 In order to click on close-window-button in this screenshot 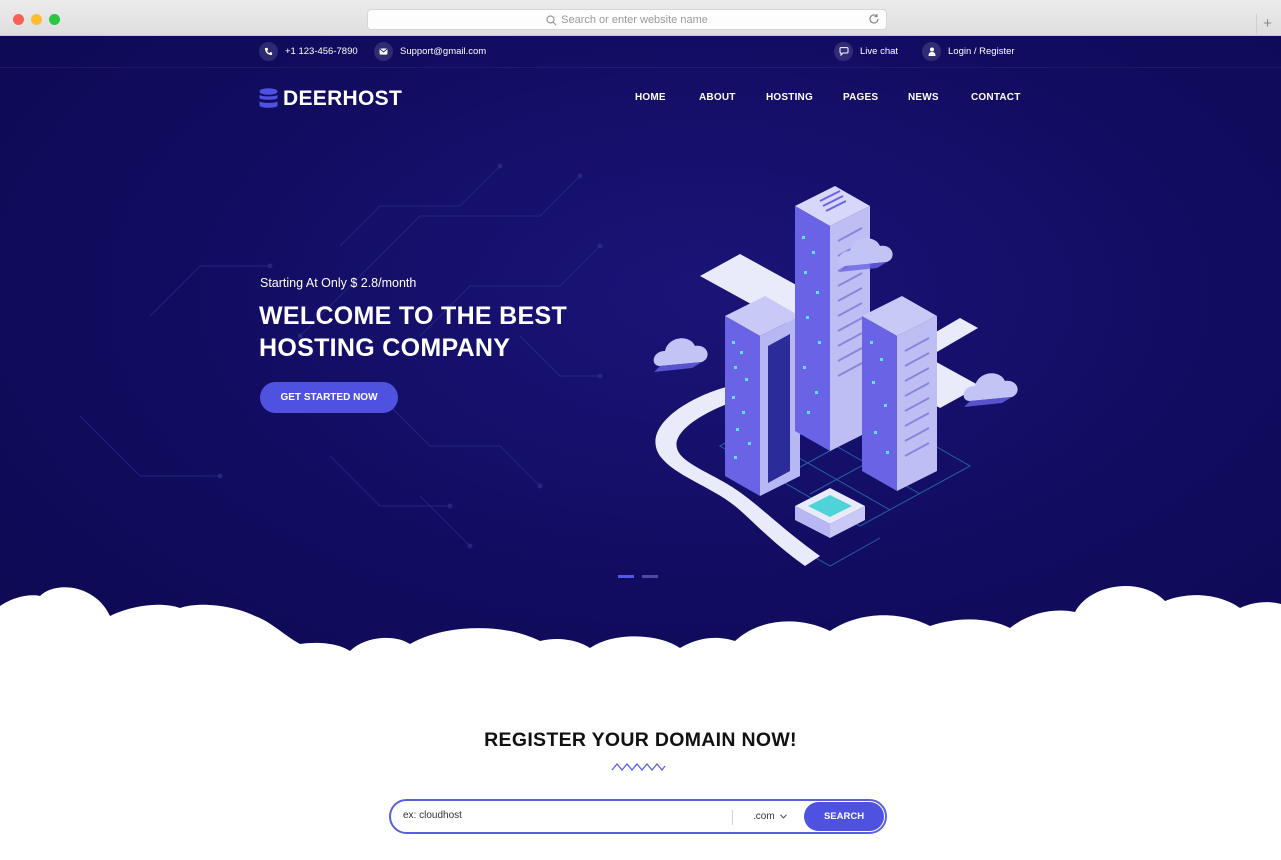, I will do `click(18, 19)`.